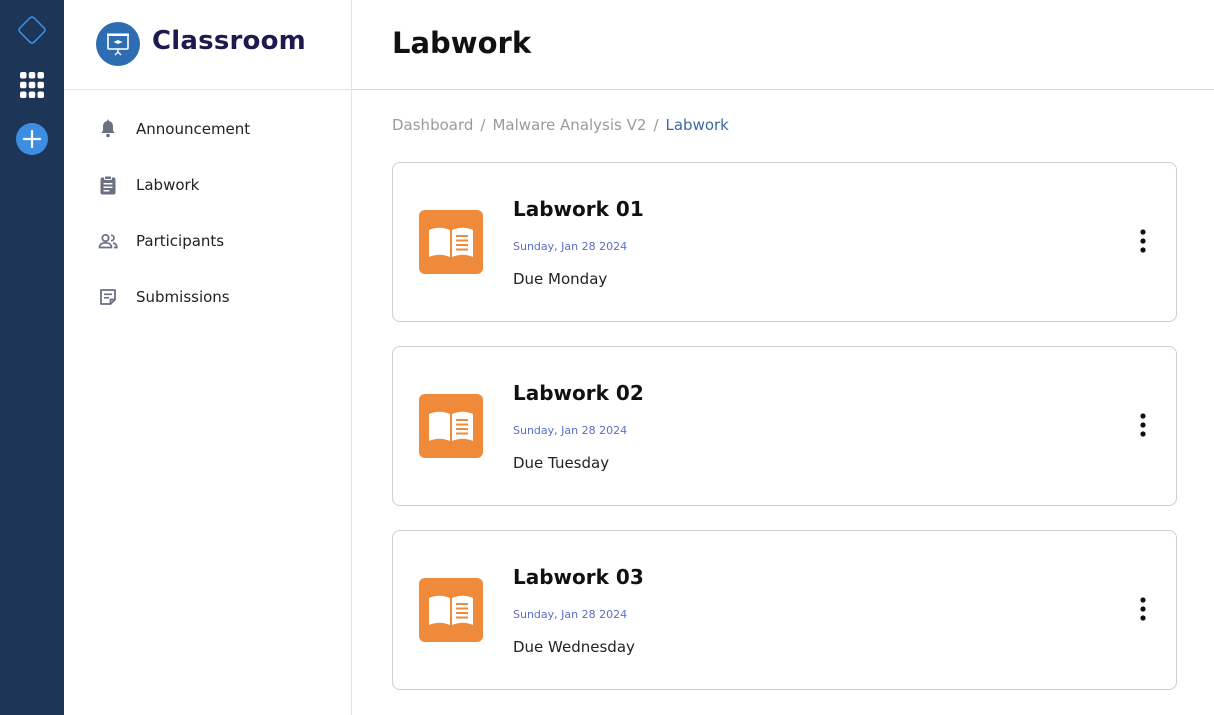 This screenshot has height=715, width=1214. Describe the element at coordinates (32, 30) in the screenshot. I see `diamond-logo-icon` at that location.